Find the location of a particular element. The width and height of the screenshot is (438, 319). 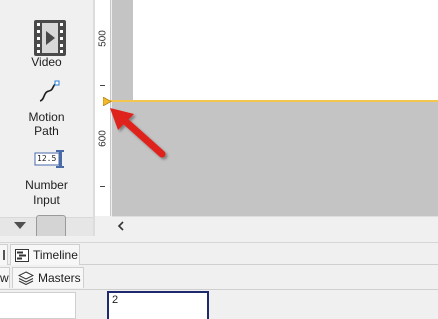

bottom-tabs-row-2: w Masters is located at coordinates (219, 278).